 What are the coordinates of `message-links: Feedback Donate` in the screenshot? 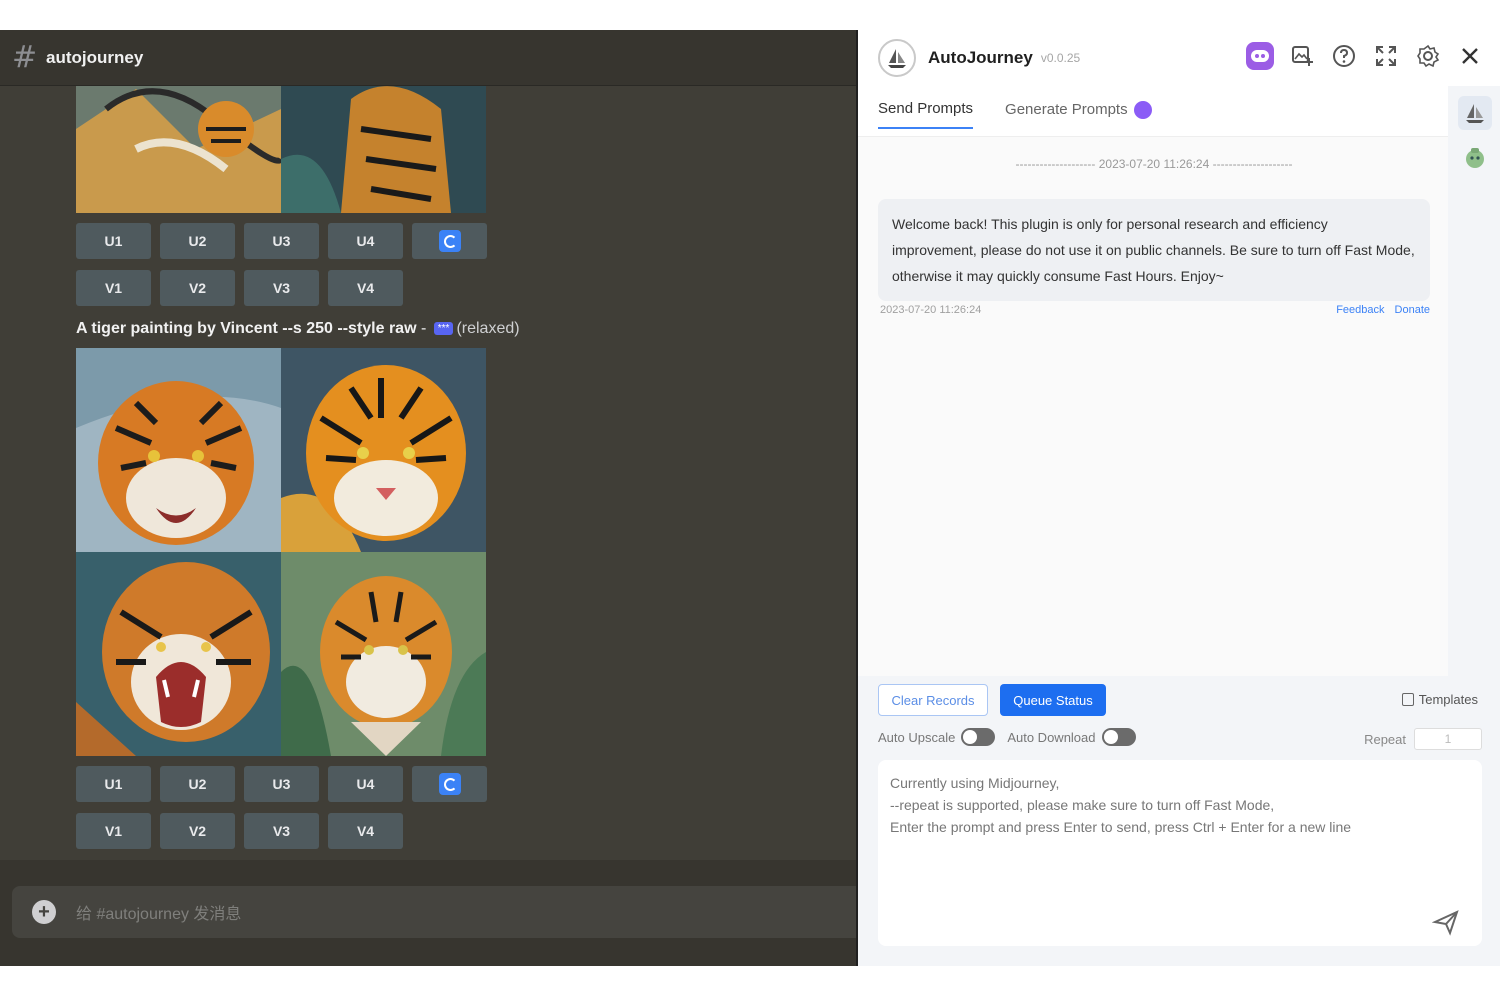 It's located at (1383, 310).